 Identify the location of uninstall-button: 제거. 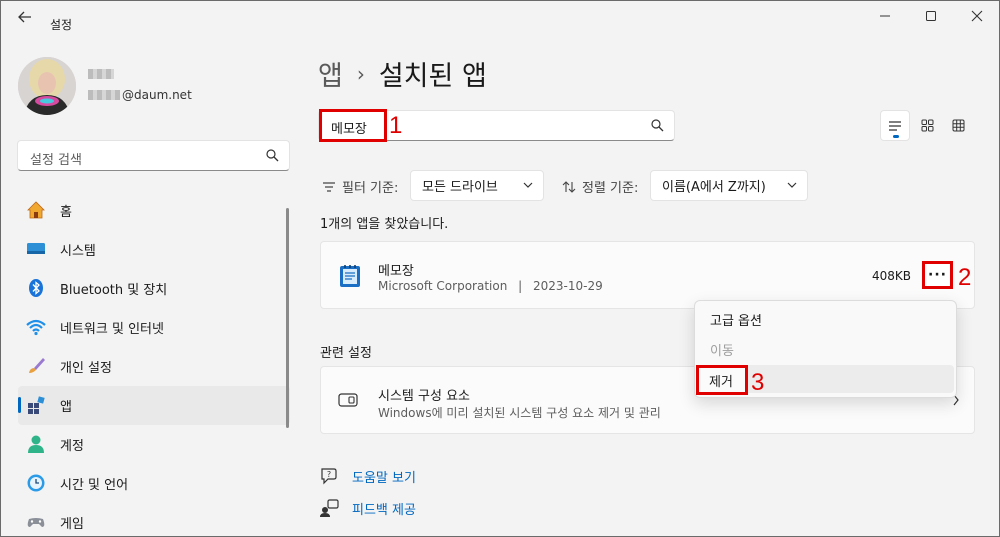
(722, 380).